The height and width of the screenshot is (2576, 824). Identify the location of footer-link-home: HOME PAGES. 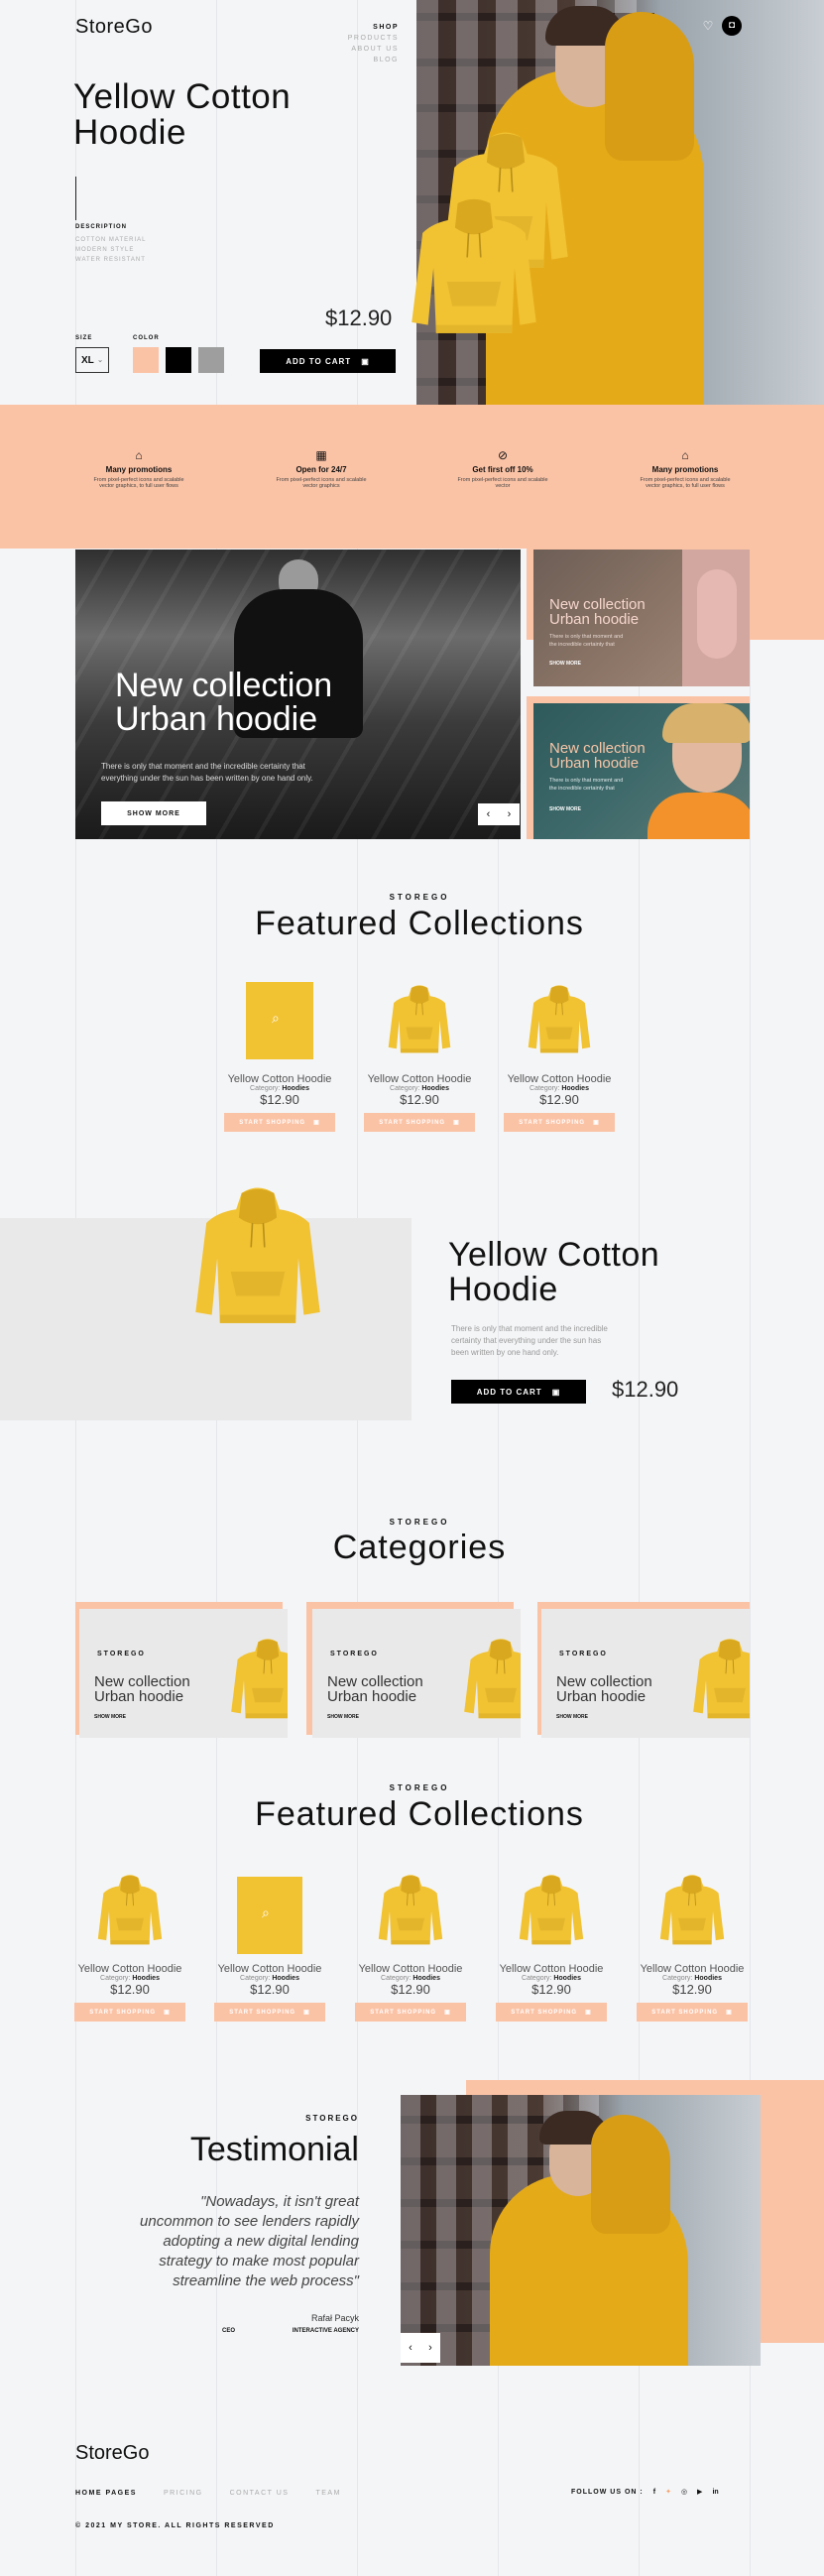
(106, 2493).